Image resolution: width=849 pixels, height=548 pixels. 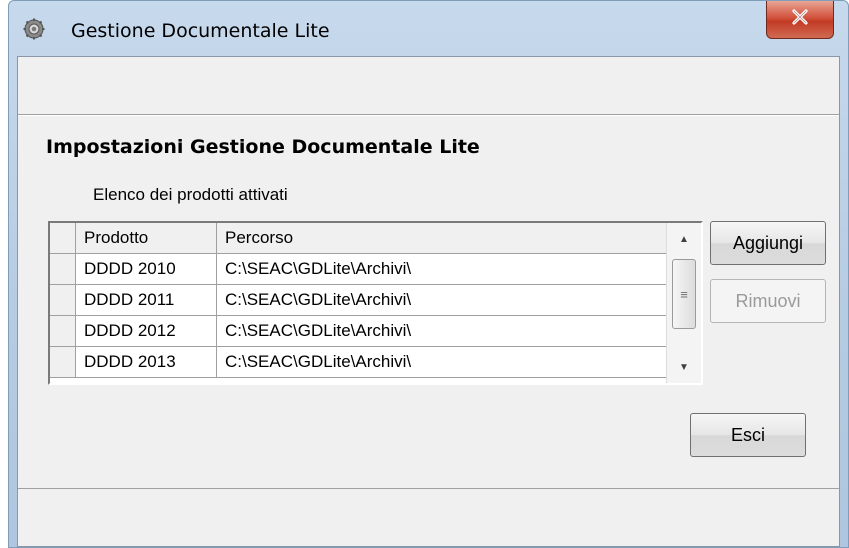 What do you see at coordinates (146, 331) in the screenshot?
I see `cell-prodotto: DDDD 2012` at bounding box center [146, 331].